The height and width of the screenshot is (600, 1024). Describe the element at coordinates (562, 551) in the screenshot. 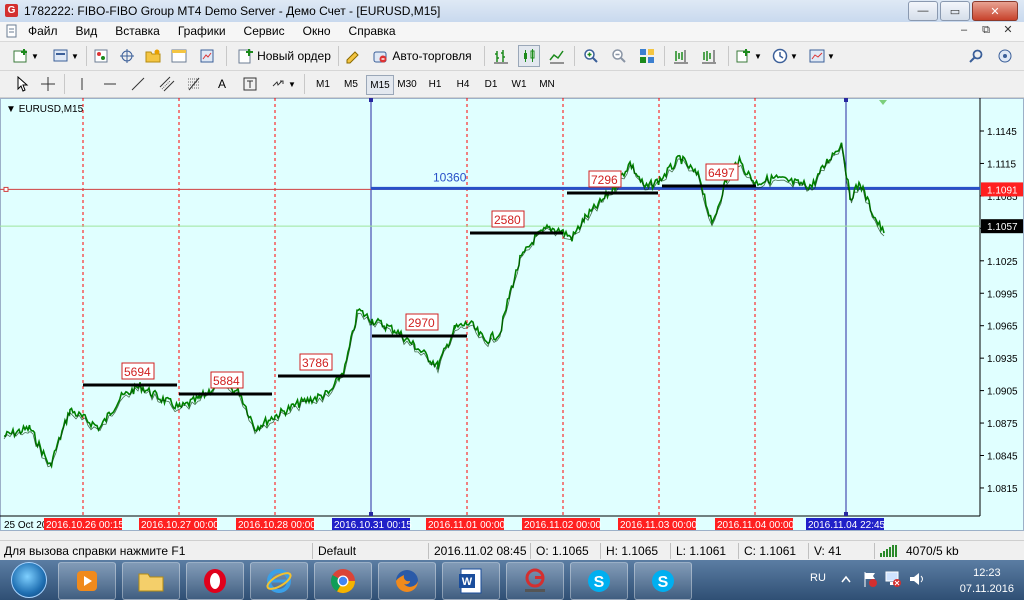

I see `status-open: O: 1.1065` at that location.